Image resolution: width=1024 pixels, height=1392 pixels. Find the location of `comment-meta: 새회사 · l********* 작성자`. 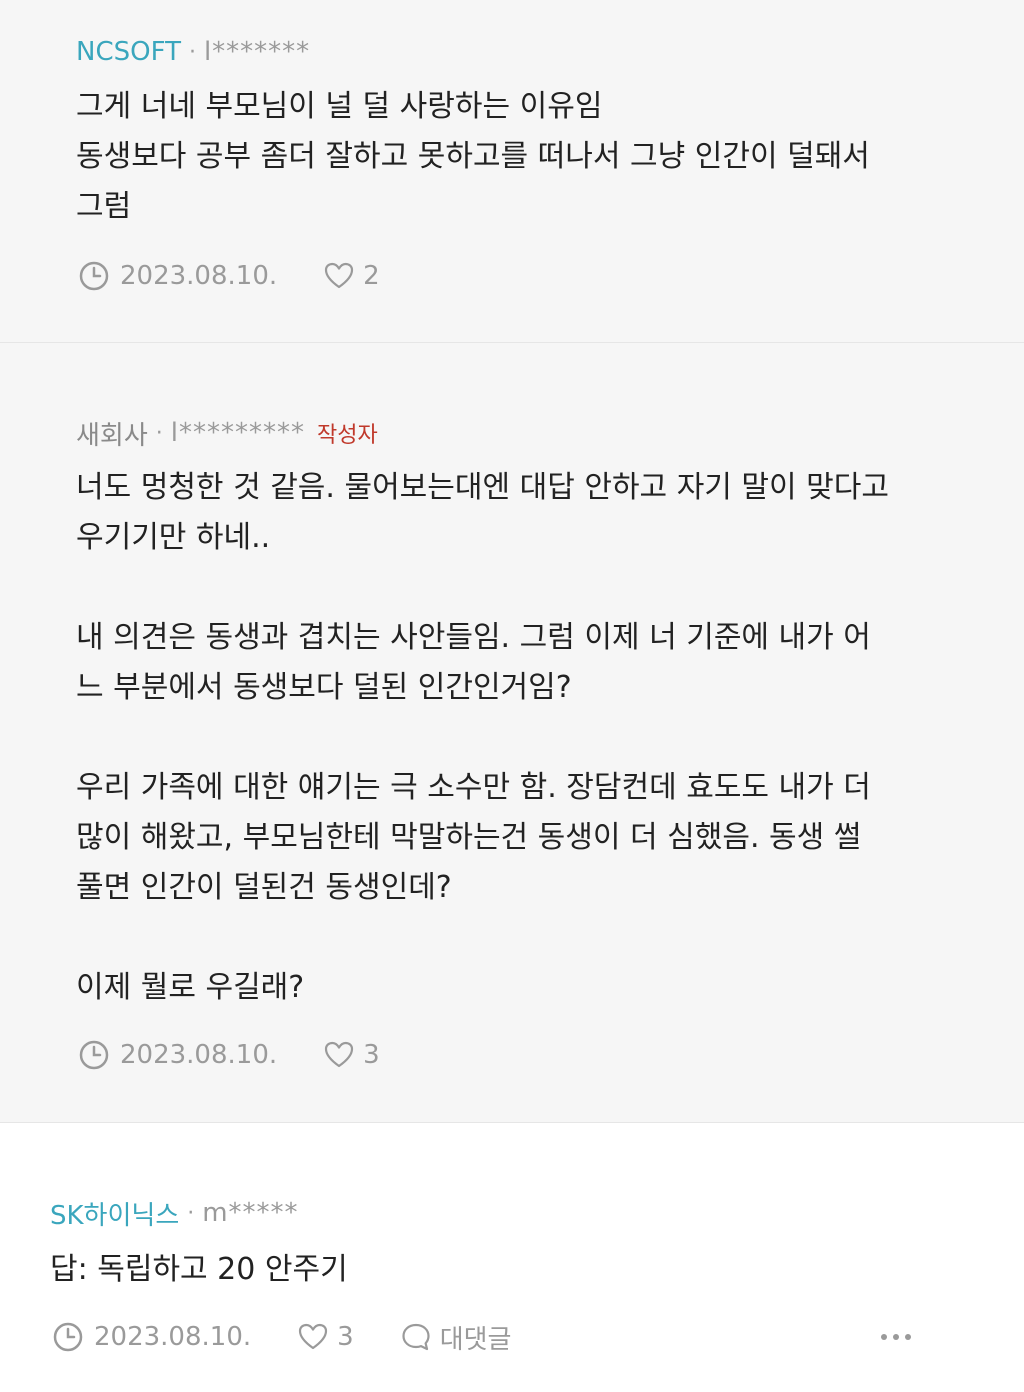

comment-meta: 새회사 · l********* 작성자 is located at coordinates (227, 433).